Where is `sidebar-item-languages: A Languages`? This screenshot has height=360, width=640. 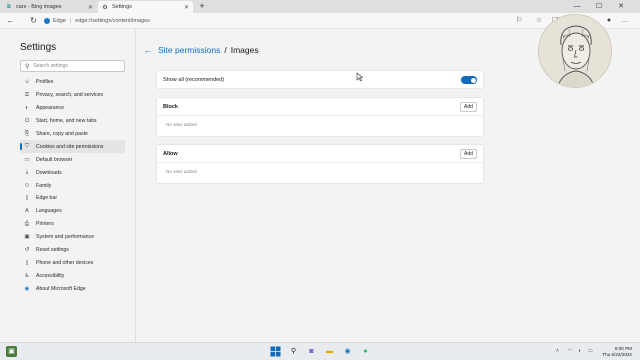 sidebar-item-languages: A Languages is located at coordinates (72, 211).